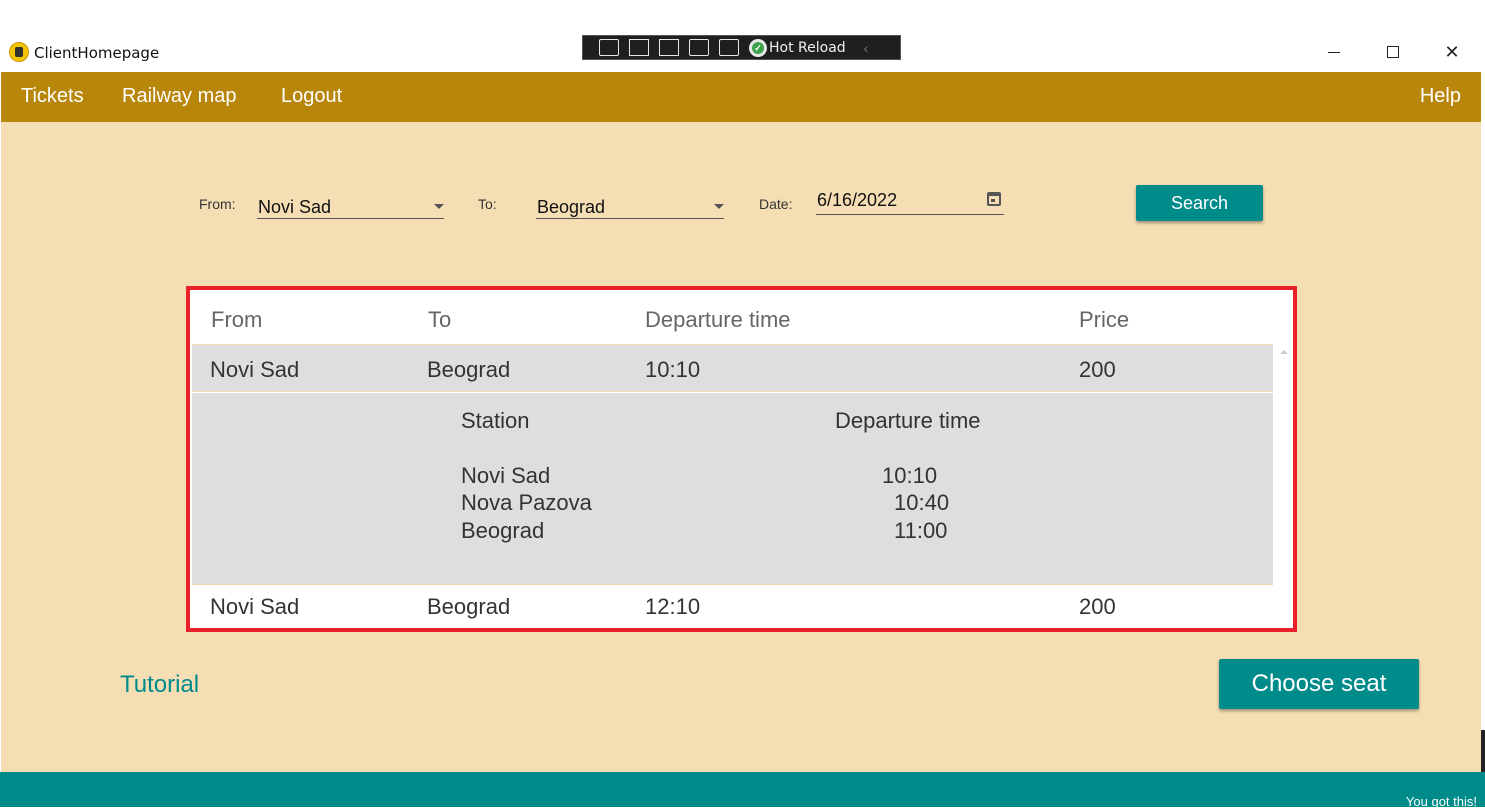 This screenshot has height=809, width=1485. Describe the element at coordinates (922, 502) in the screenshot. I see `stop-time: 10:40` at that location.